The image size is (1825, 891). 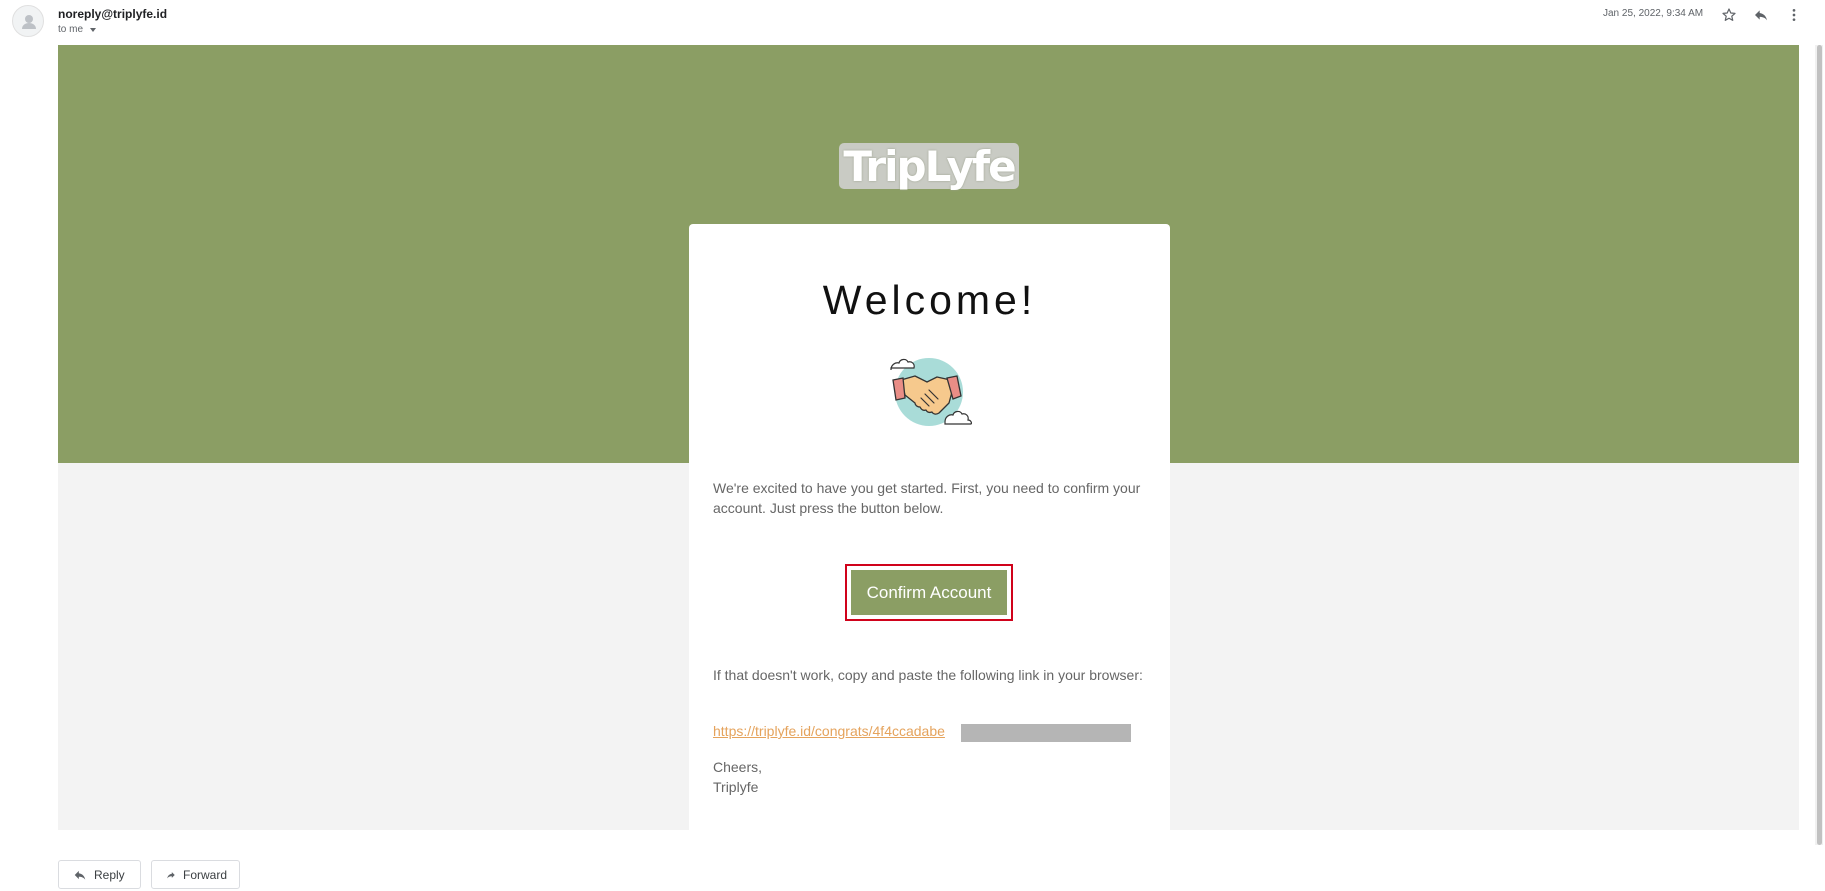 I want to click on recipient-label: to me, so click(x=71, y=29).